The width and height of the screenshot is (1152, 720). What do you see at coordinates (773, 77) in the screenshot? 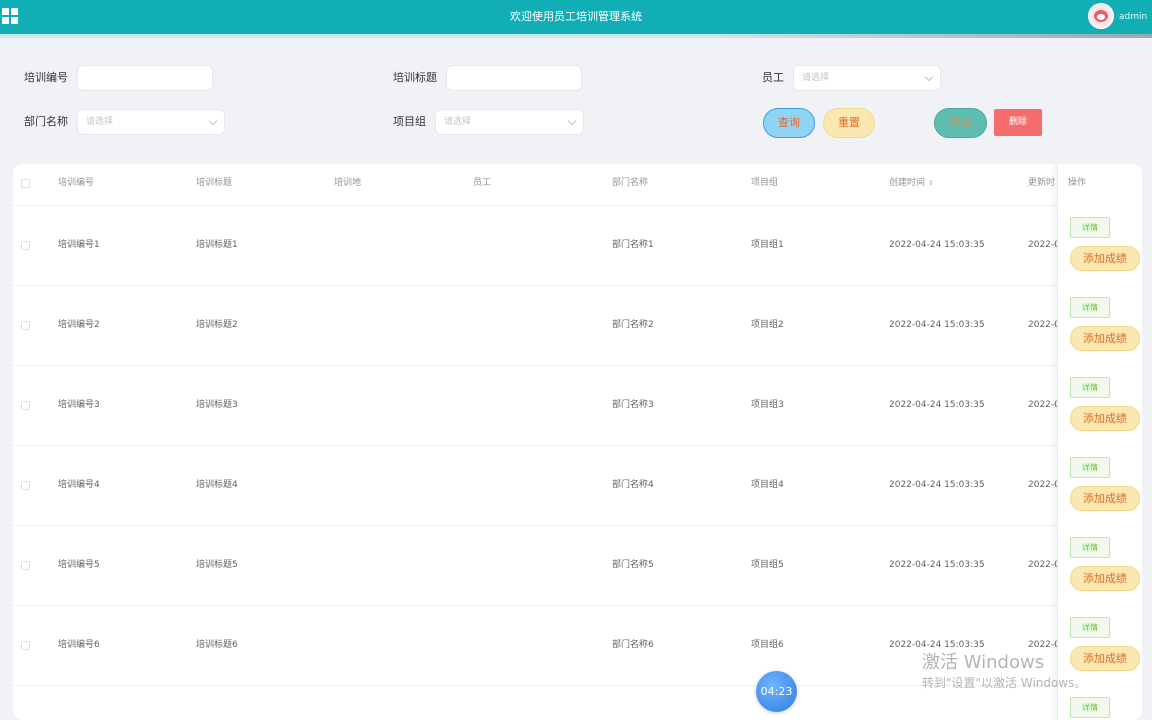
I see `employee-label: 员工` at bounding box center [773, 77].